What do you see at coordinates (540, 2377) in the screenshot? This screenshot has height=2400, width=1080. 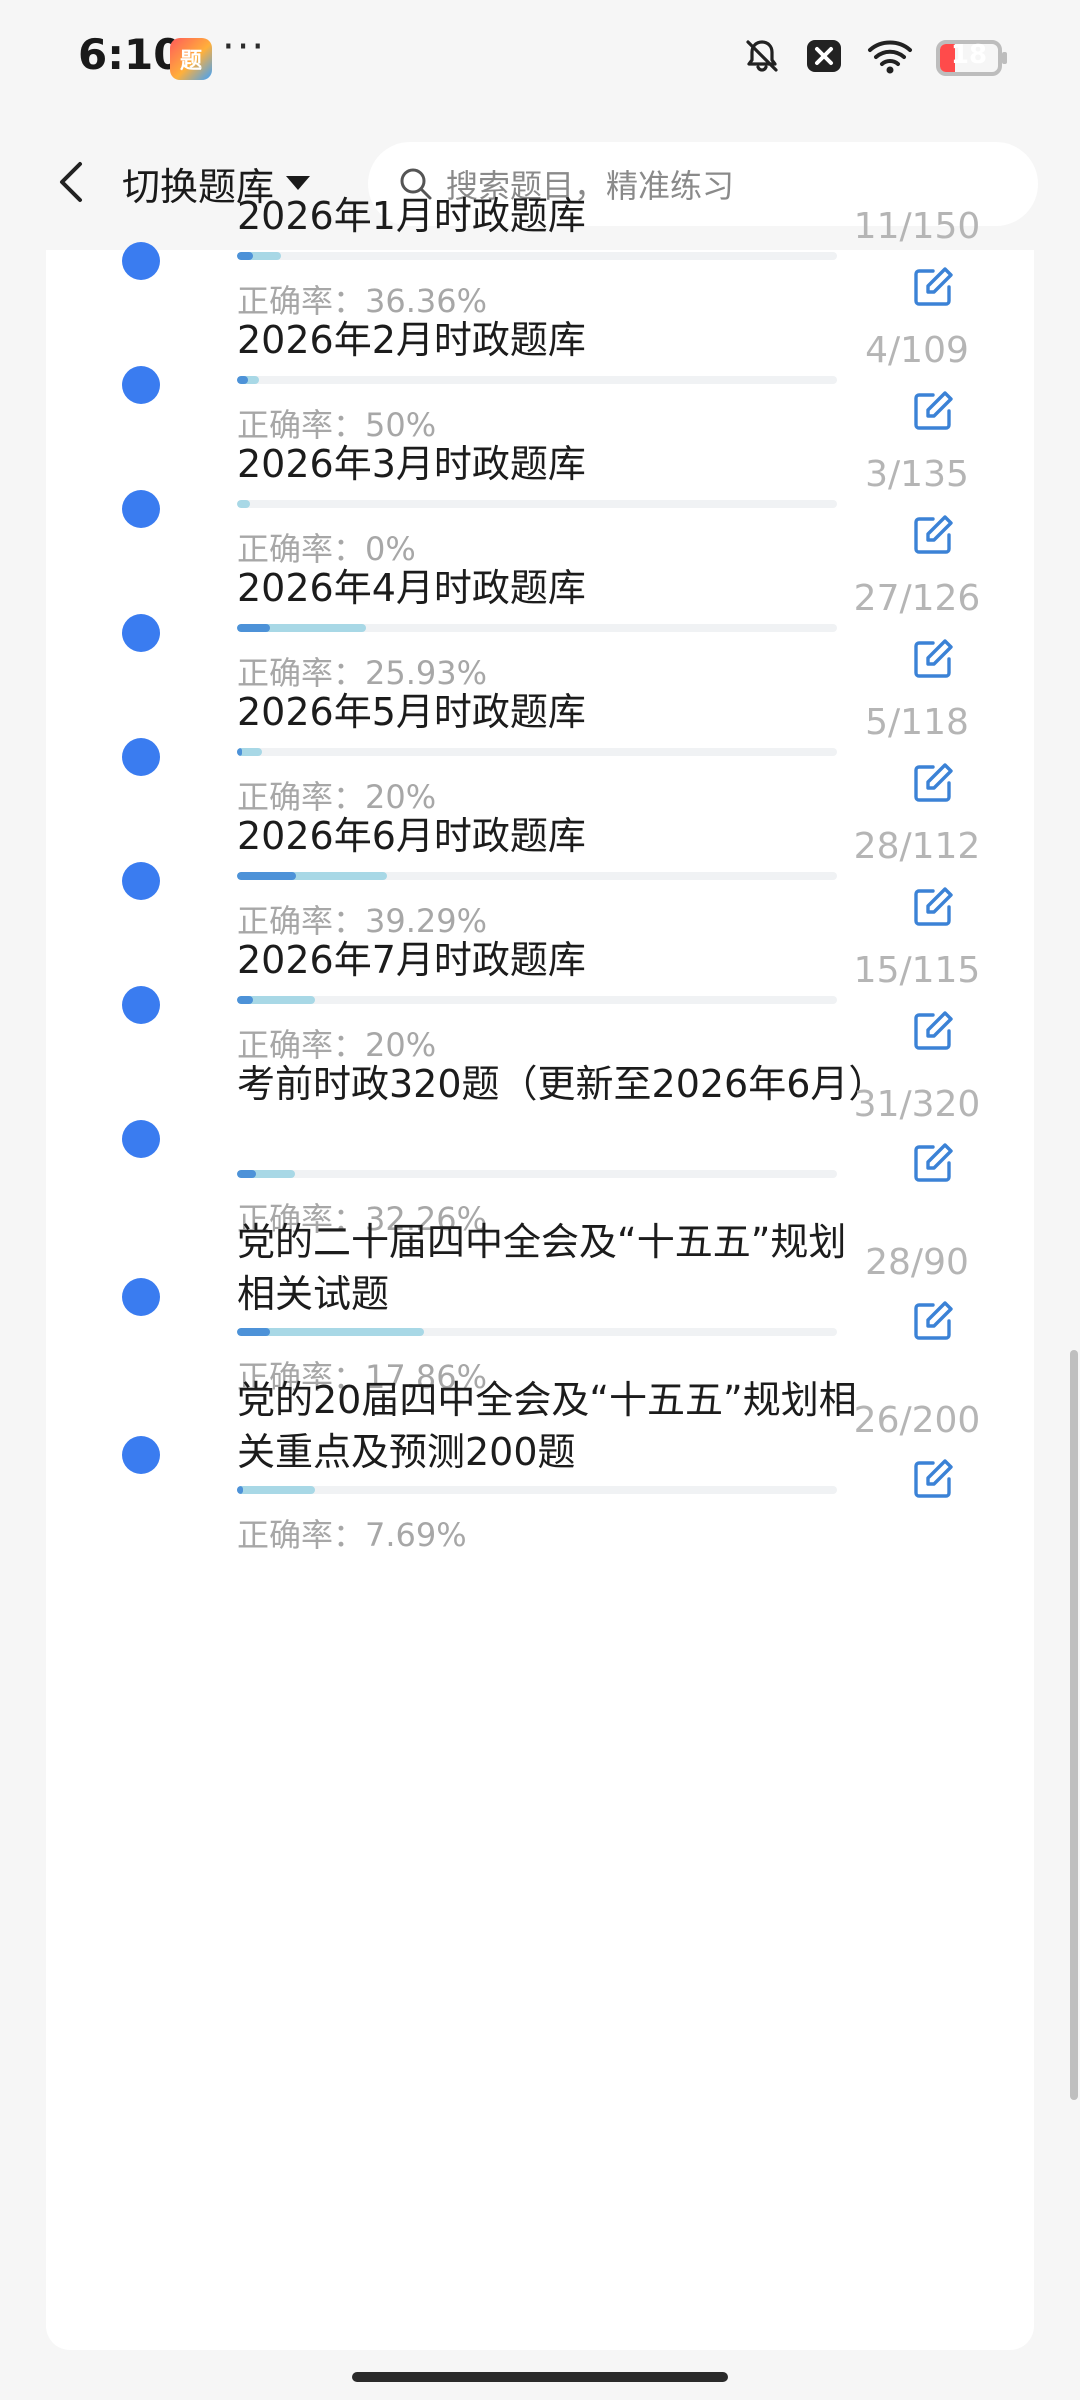 I see `home-indicator` at bounding box center [540, 2377].